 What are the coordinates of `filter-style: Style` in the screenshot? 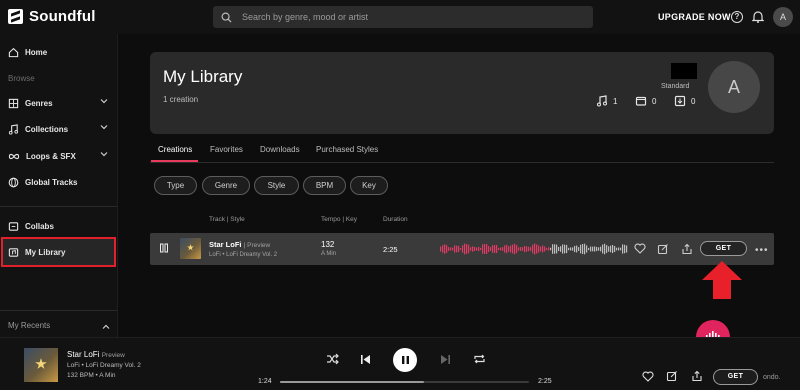 It's located at (276, 185).